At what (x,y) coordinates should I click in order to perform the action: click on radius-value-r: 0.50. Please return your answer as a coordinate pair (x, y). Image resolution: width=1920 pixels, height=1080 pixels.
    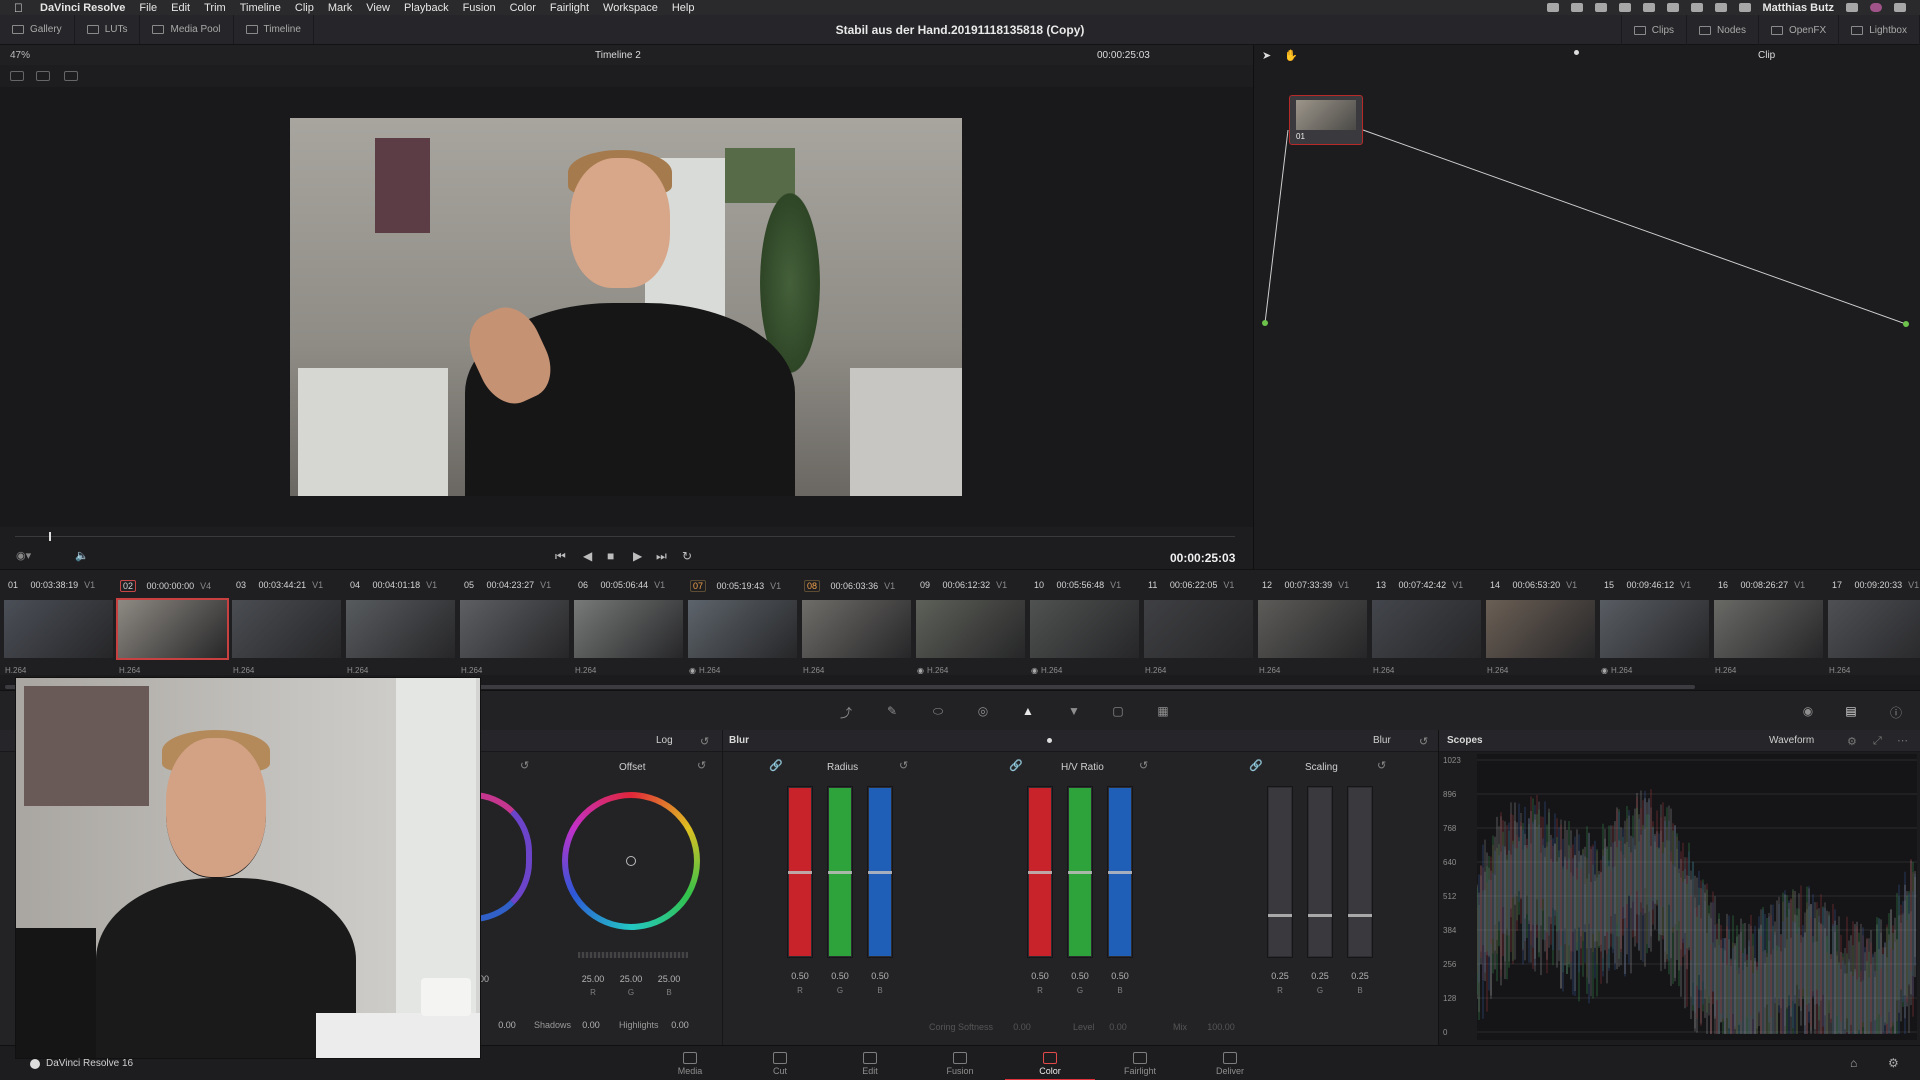
    Looking at the image, I should click on (800, 976).